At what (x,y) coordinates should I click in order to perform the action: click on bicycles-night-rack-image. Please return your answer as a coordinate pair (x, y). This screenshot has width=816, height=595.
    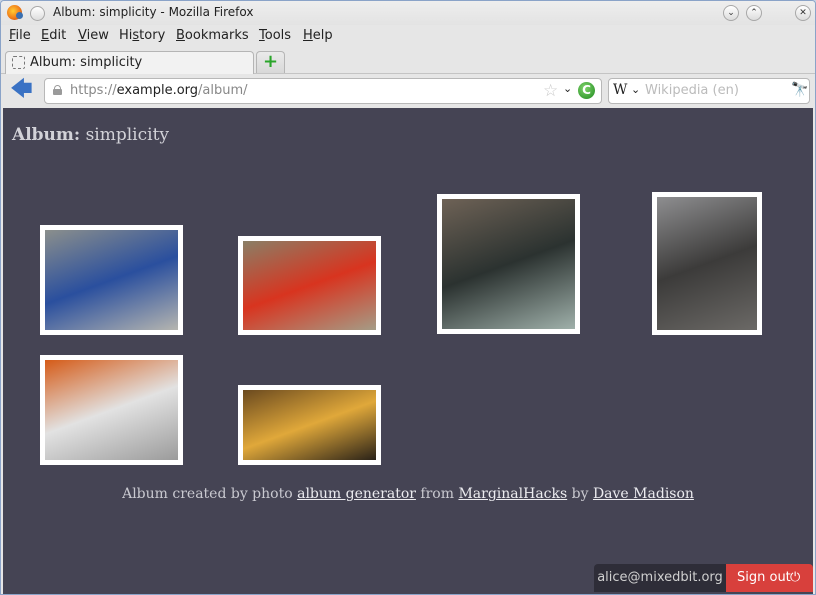
    Looking at the image, I should click on (309, 425).